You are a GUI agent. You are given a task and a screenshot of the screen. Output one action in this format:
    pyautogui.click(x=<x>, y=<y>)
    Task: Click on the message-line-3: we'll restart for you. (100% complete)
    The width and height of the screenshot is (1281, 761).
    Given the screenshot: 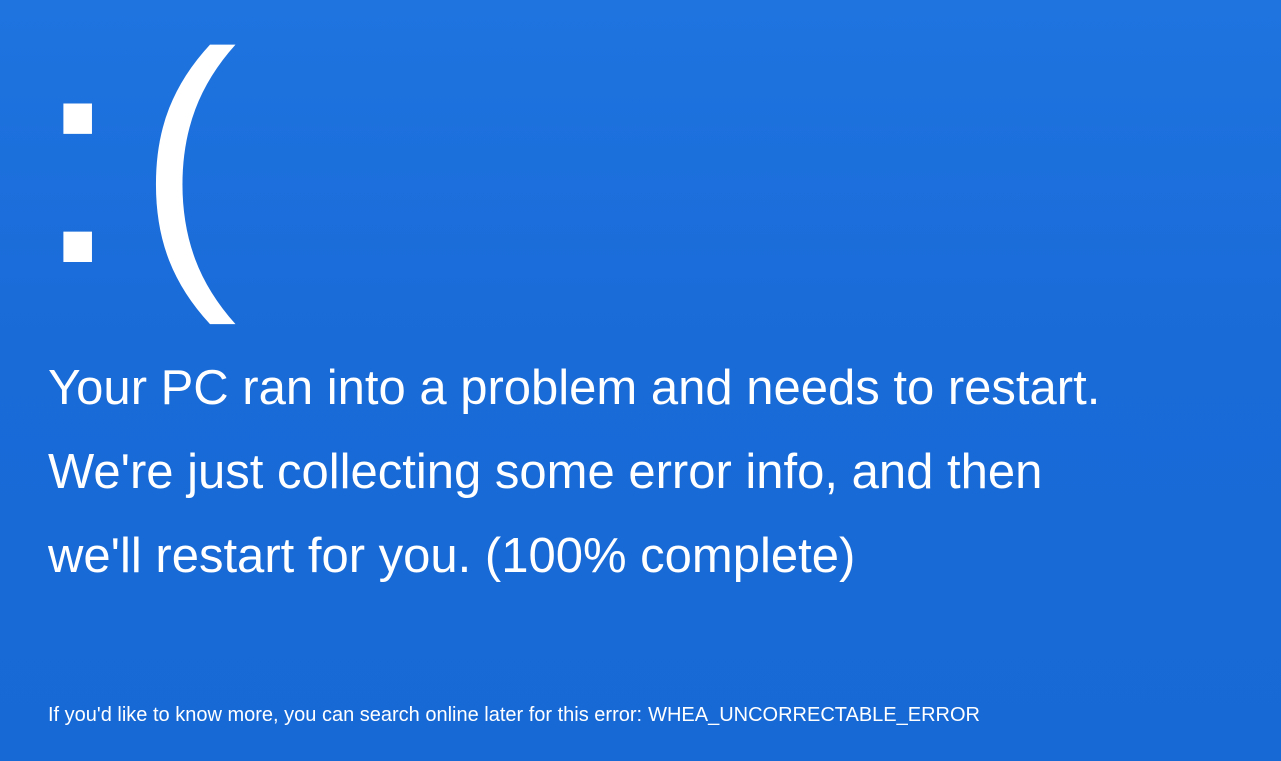 What is the action you would take?
    pyautogui.click(x=452, y=556)
    